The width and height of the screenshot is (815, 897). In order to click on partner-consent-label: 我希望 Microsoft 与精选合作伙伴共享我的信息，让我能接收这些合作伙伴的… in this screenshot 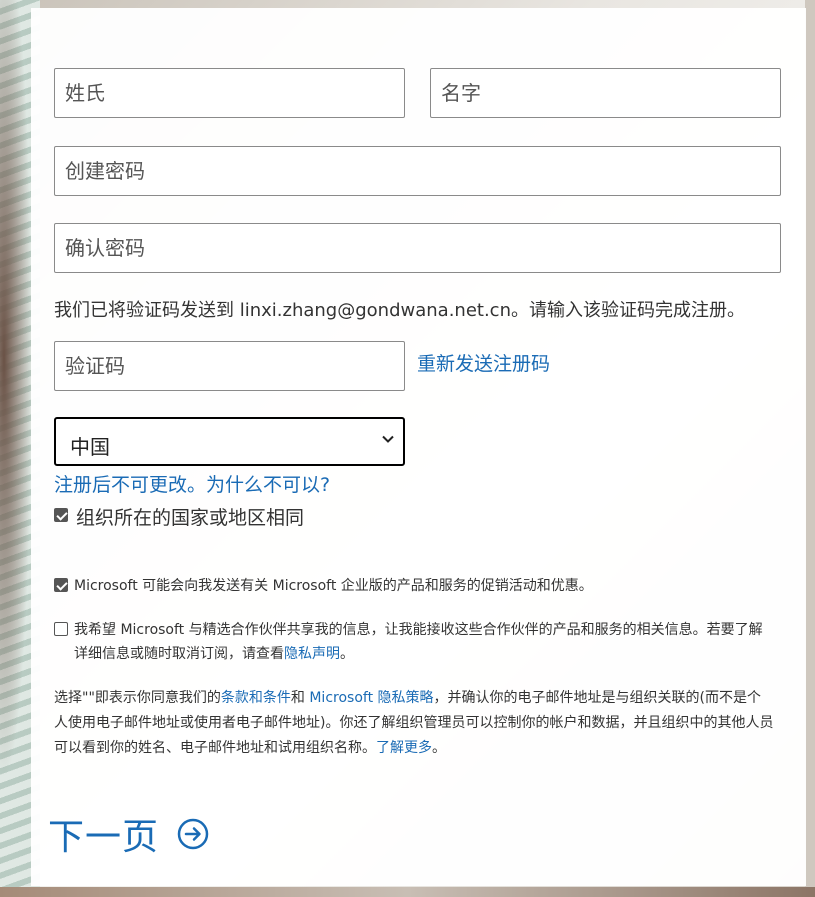, I will do `click(418, 642)`.